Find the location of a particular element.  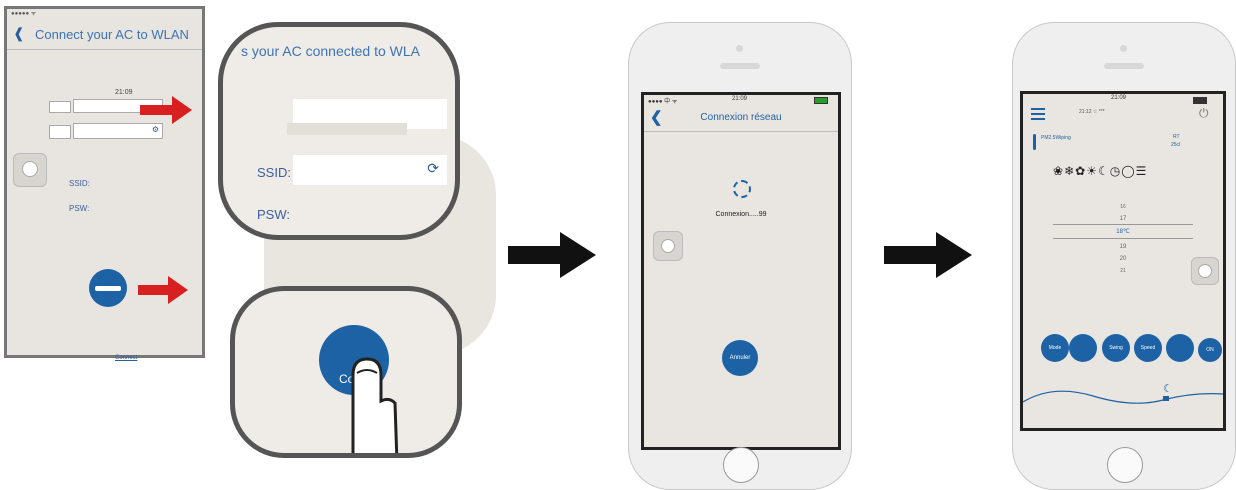

temp-item: 17 is located at coordinates (1123, 219).